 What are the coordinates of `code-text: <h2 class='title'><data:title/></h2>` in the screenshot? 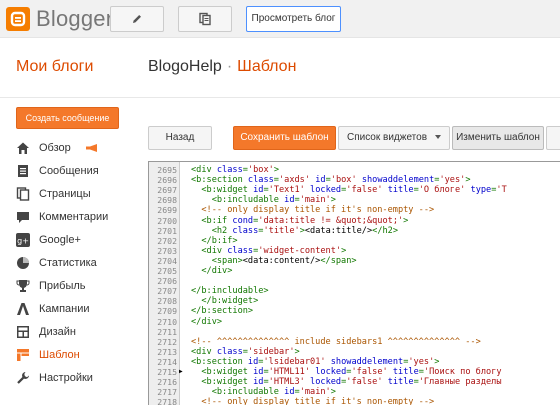 It's located at (294, 231).